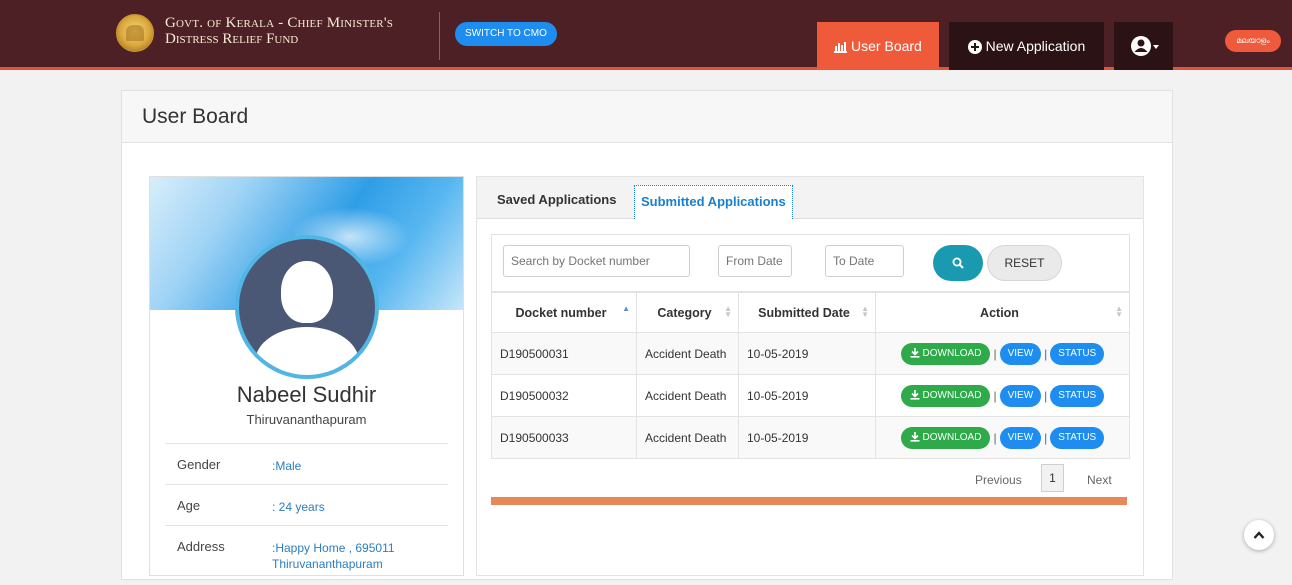 This screenshot has width=1292, height=585. What do you see at coordinates (809, 501) in the screenshot?
I see `loading-bar` at bounding box center [809, 501].